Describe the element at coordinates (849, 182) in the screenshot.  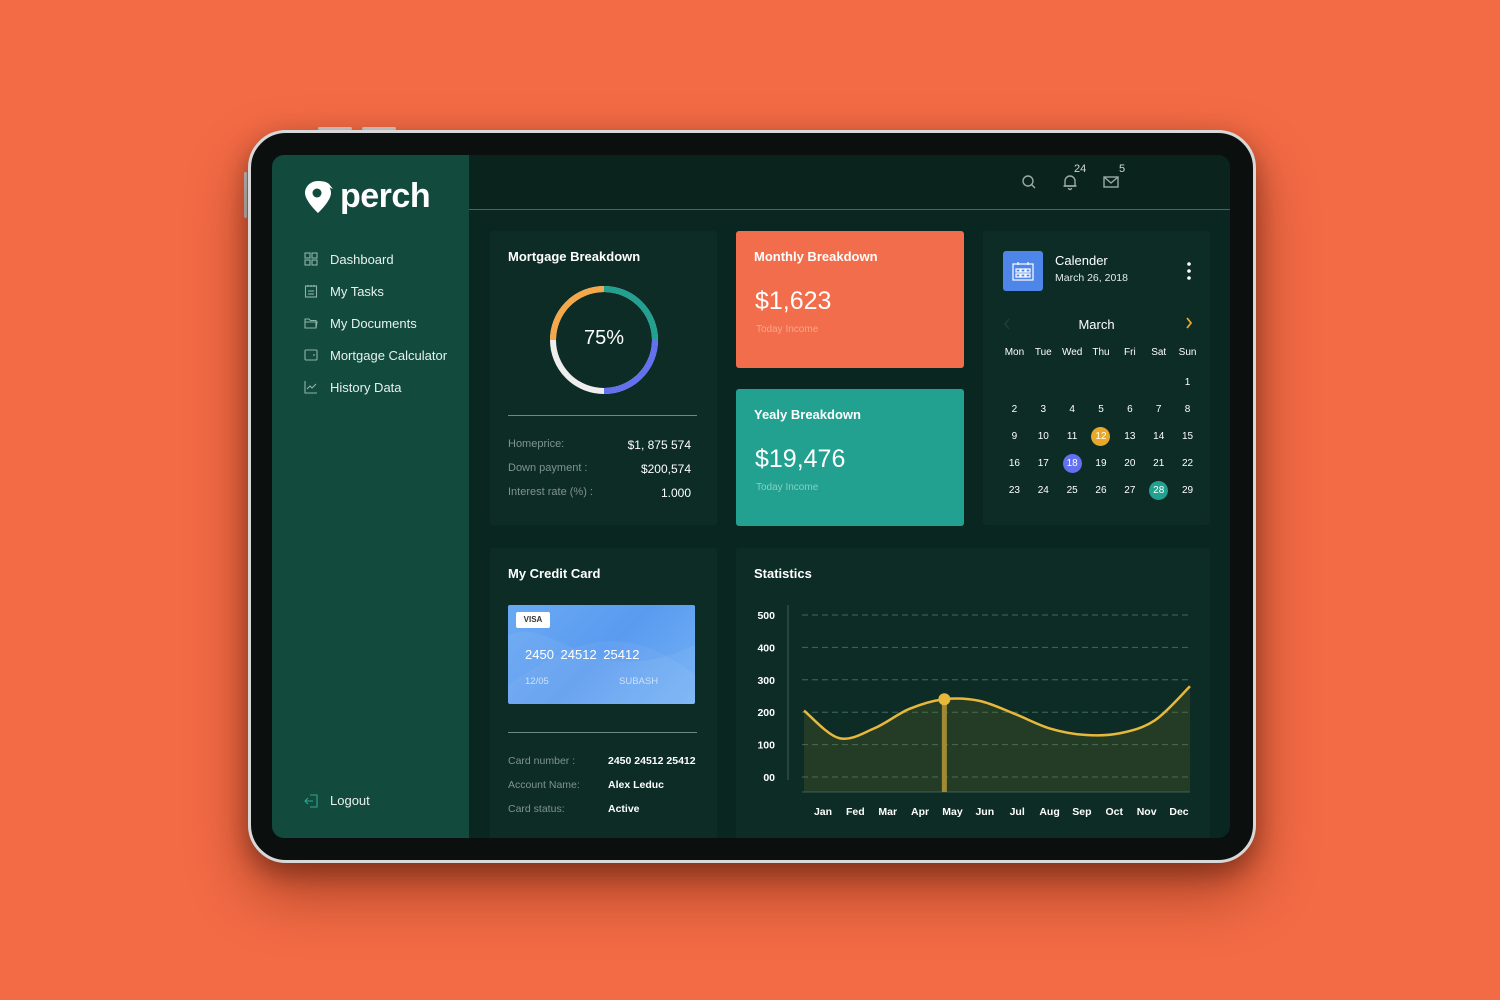
I see `topbar: 24 5` at that location.